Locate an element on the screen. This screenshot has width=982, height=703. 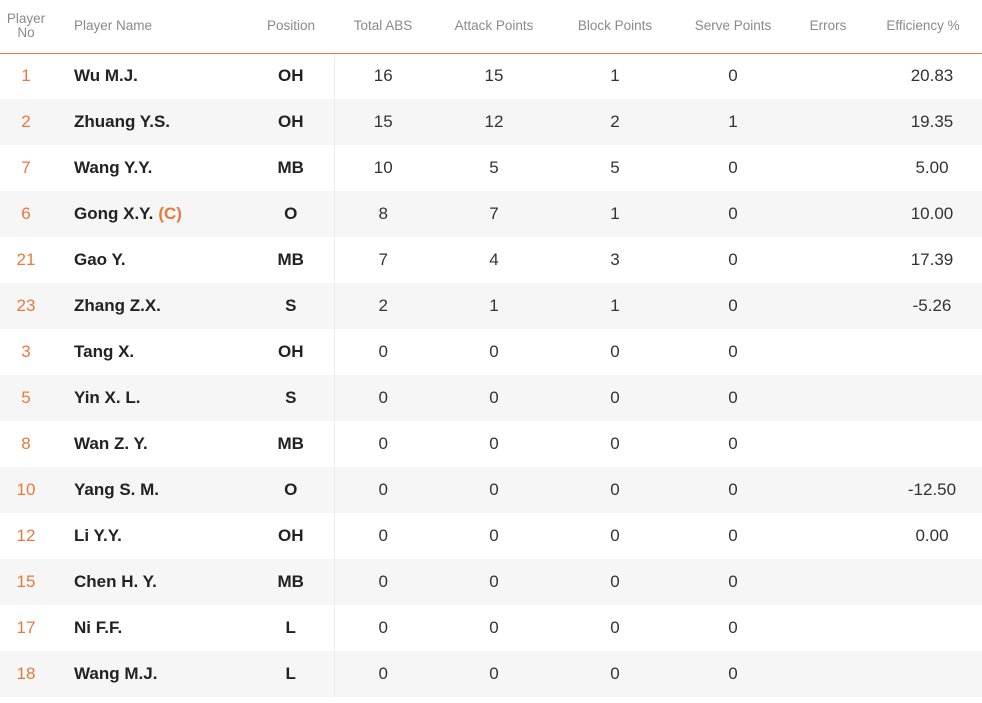
player-number: 1 is located at coordinates (26, 76).